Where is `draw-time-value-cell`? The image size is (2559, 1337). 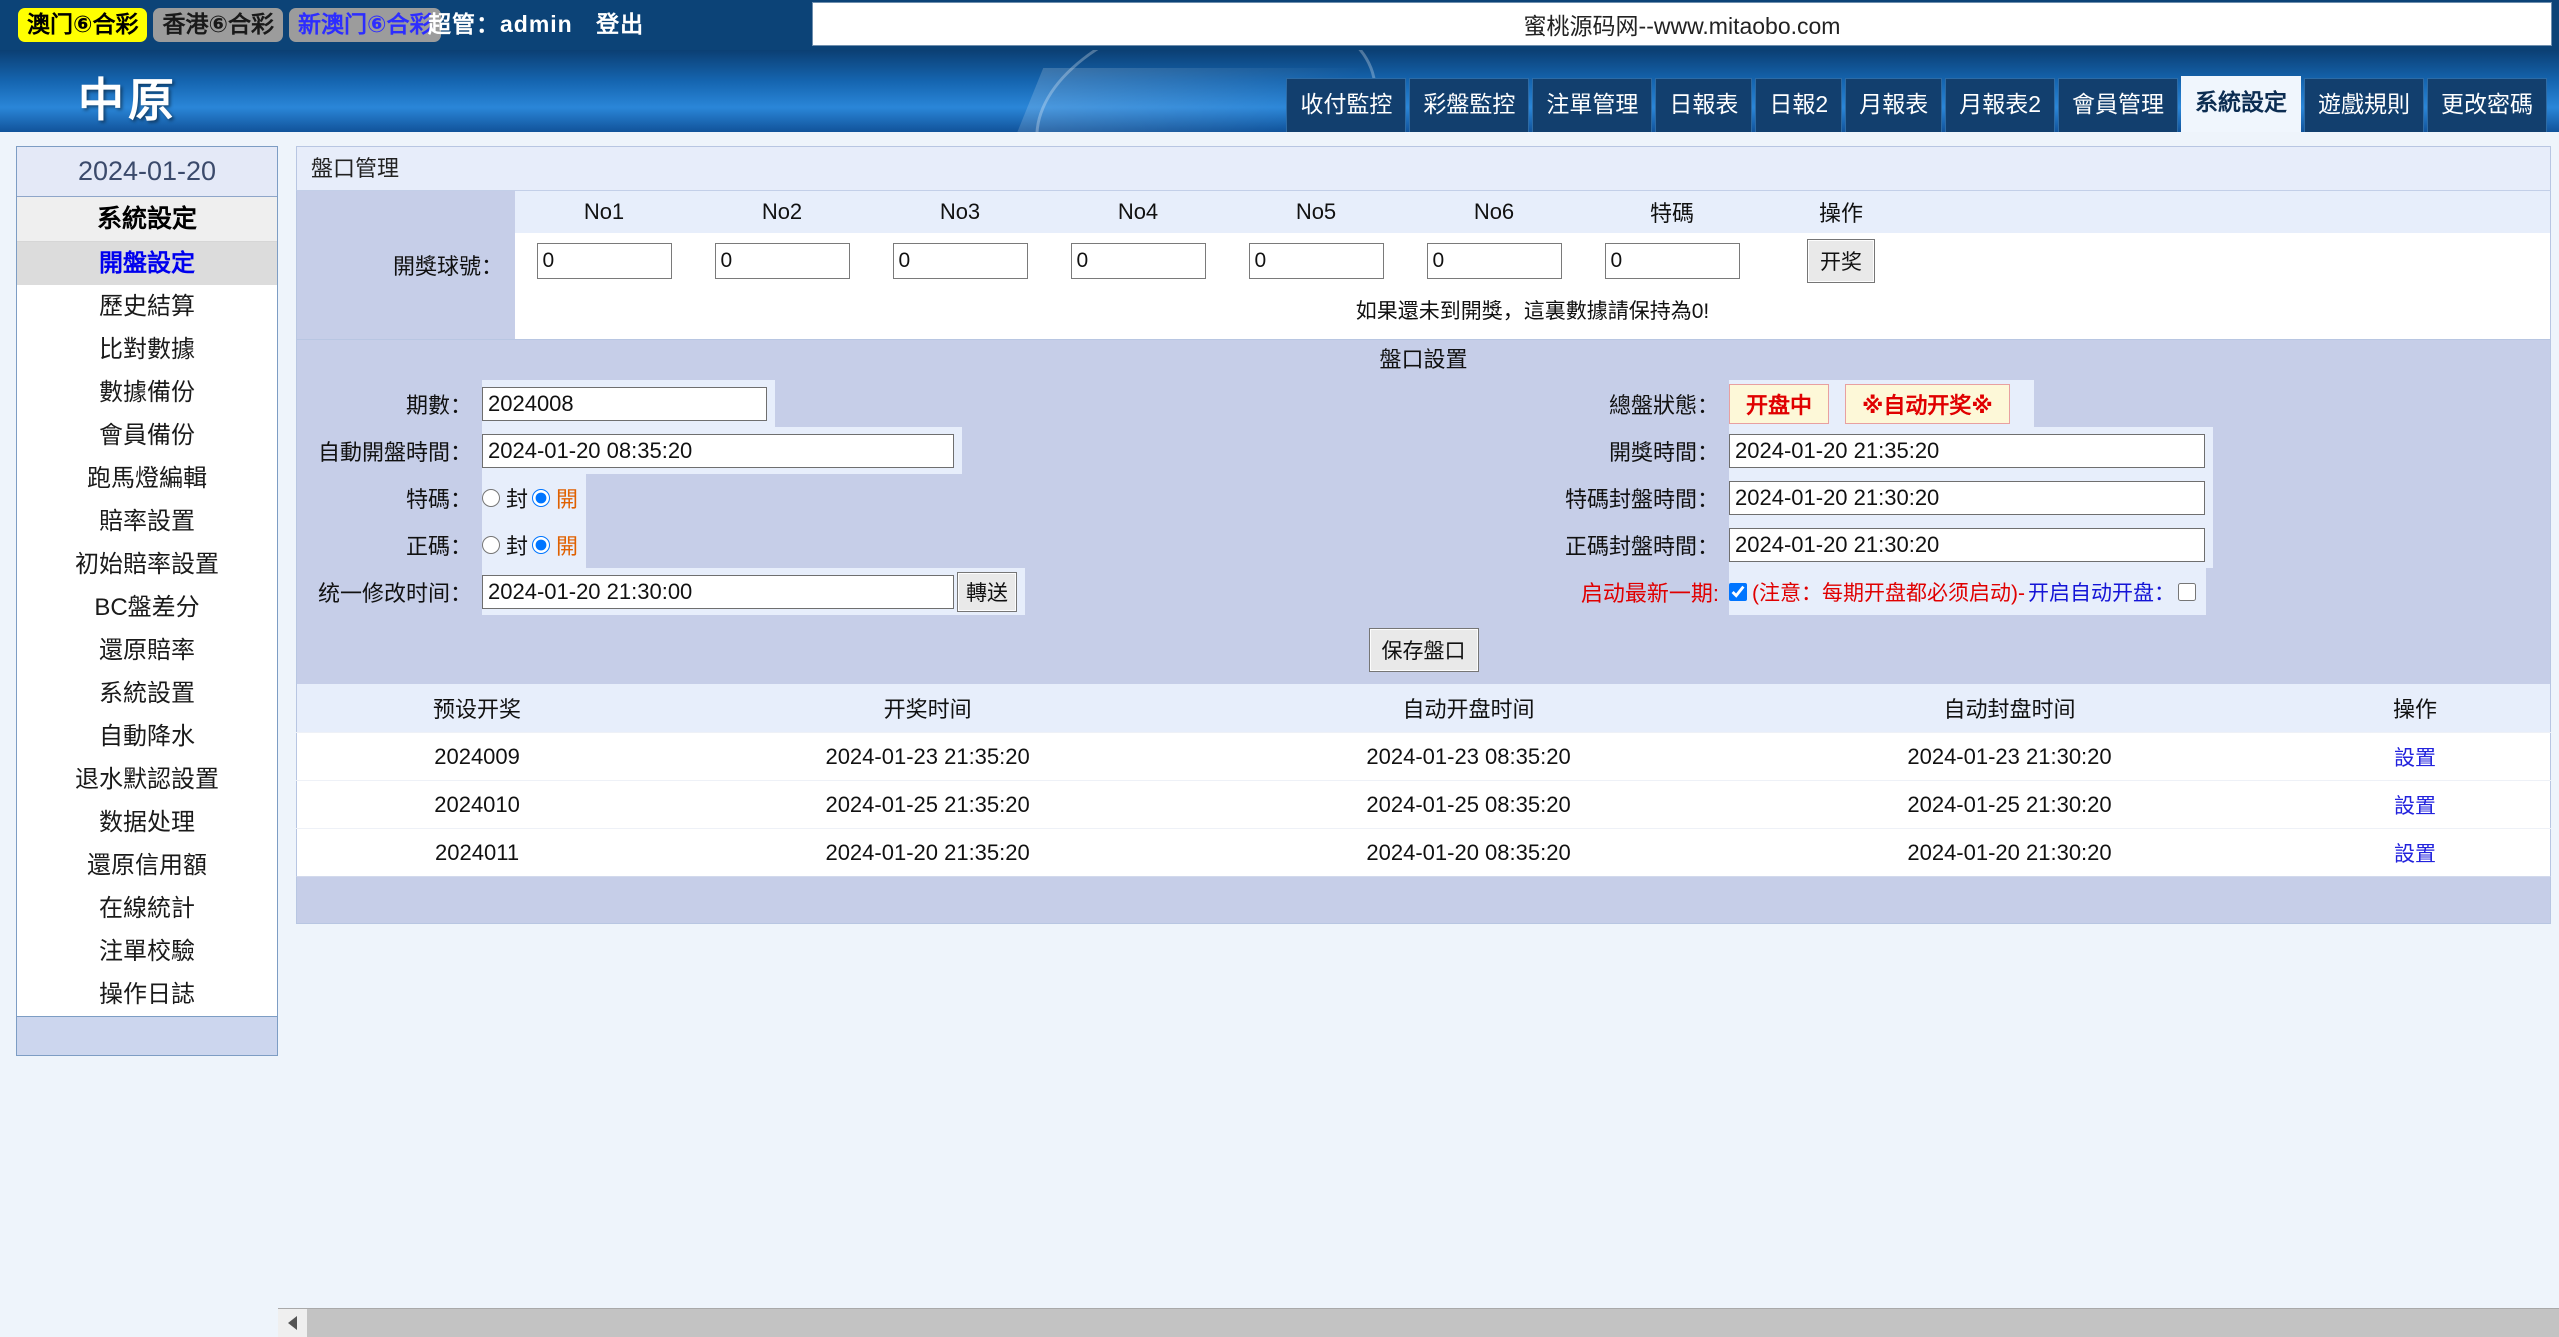
draw-time-value-cell is located at coordinates (1971, 450).